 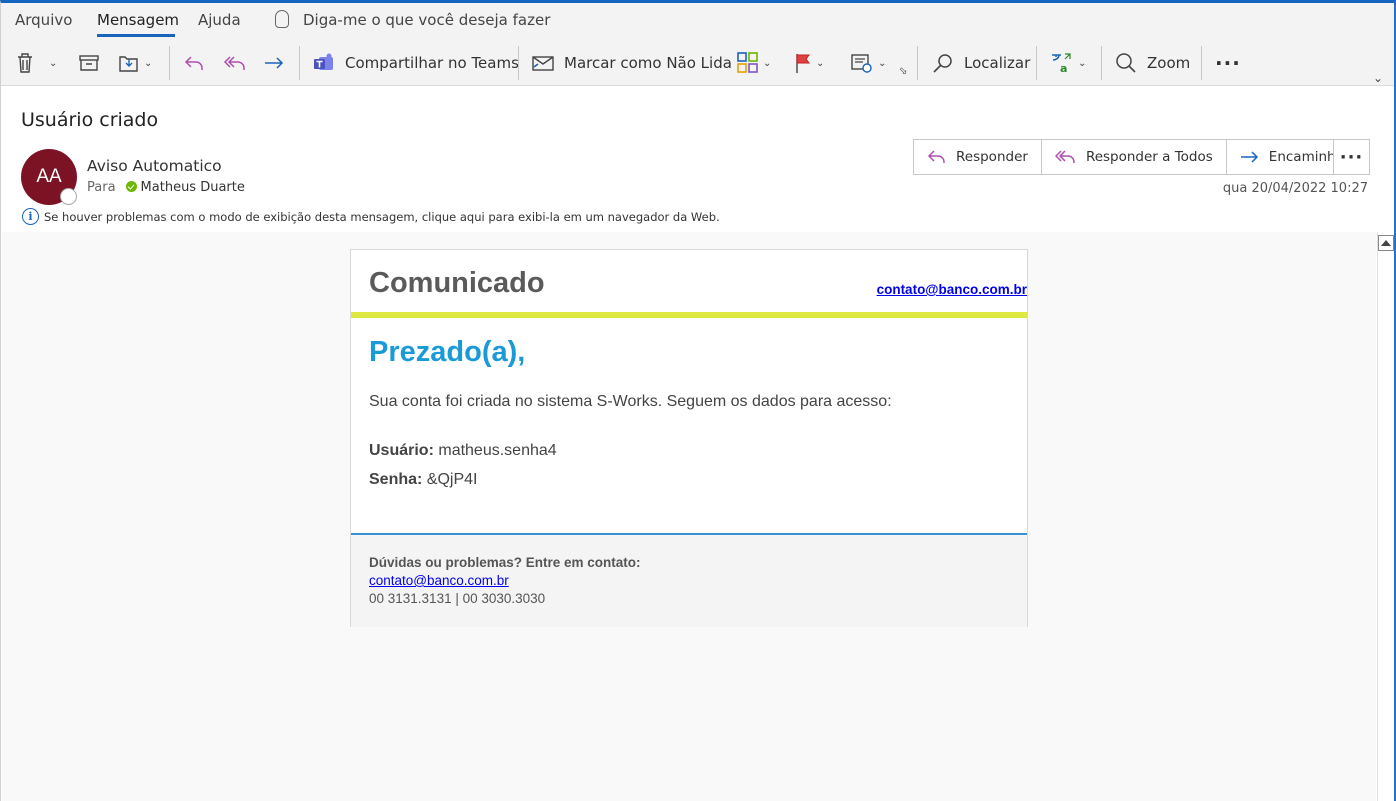 I want to click on password-value: &QjP4I, so click(x=452, y=479).